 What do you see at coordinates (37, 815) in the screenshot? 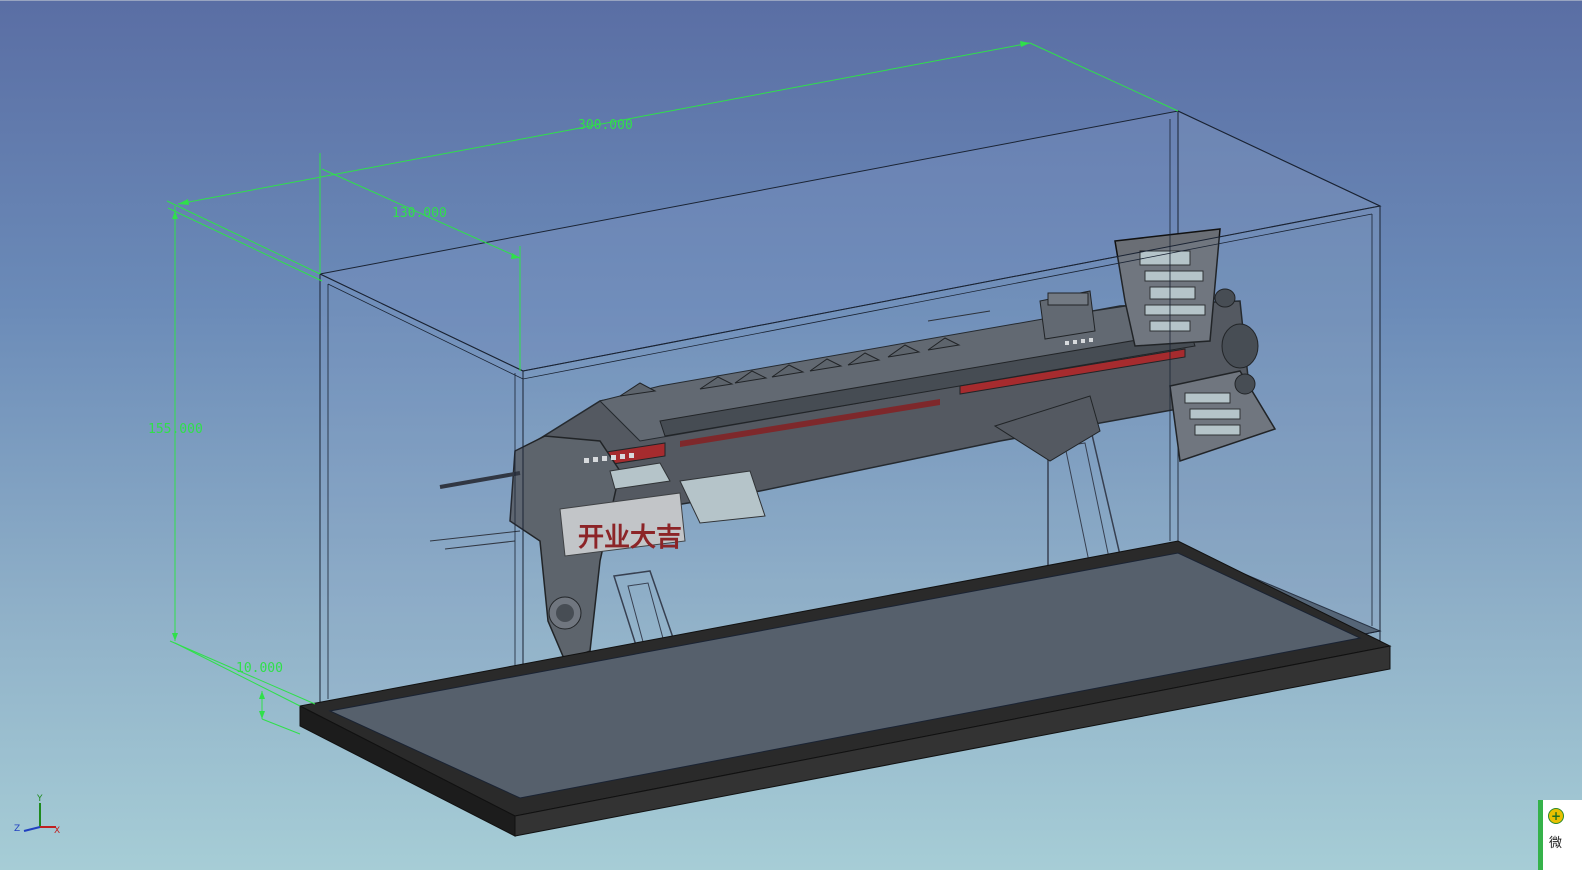
I see `axis-triad: Y X Z` at bounding box center [37, 815].